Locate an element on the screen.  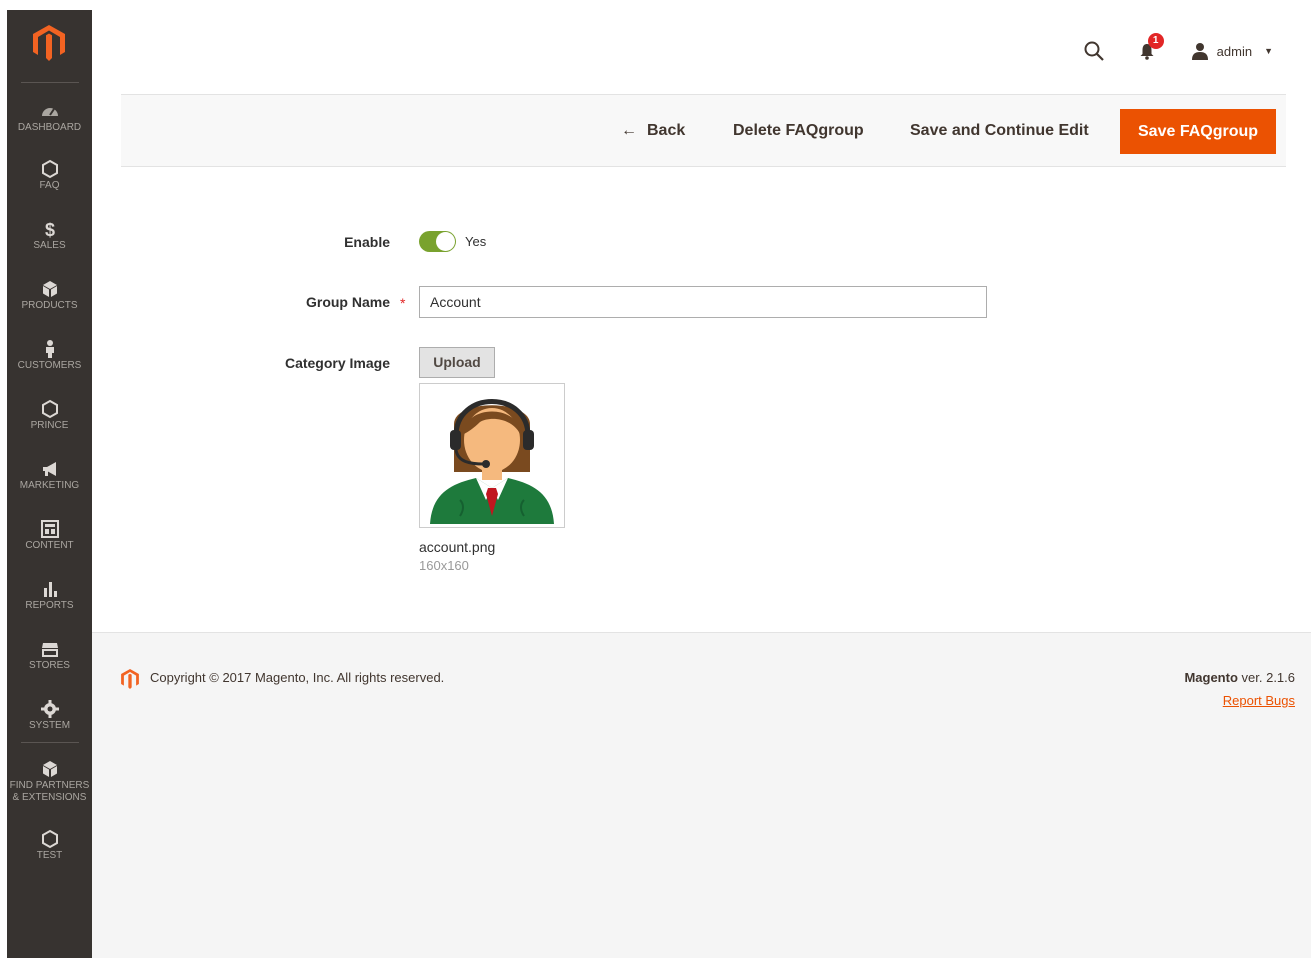
nav-find-partners: FIND PARTNERS & EXTENSIONS is located at coordinates (49, 781).